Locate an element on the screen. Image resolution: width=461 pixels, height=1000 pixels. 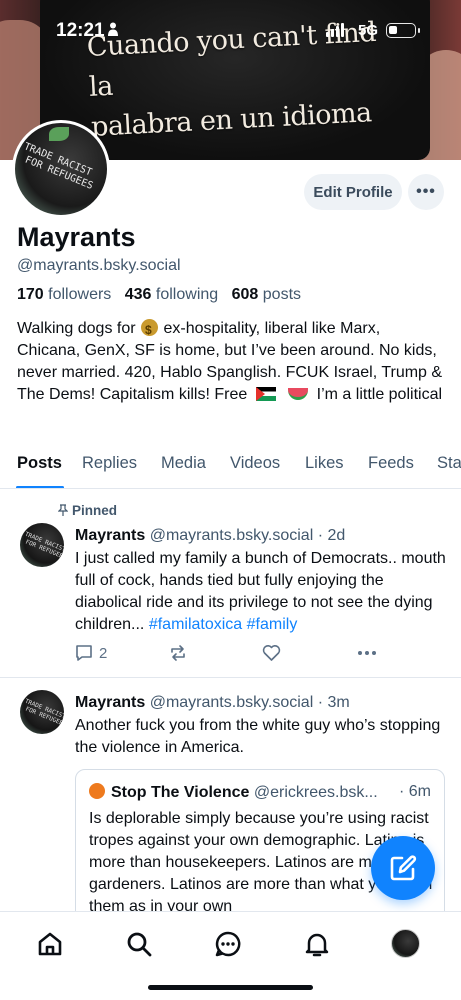
reply-count: 2 is located at coordinates (103, 653).